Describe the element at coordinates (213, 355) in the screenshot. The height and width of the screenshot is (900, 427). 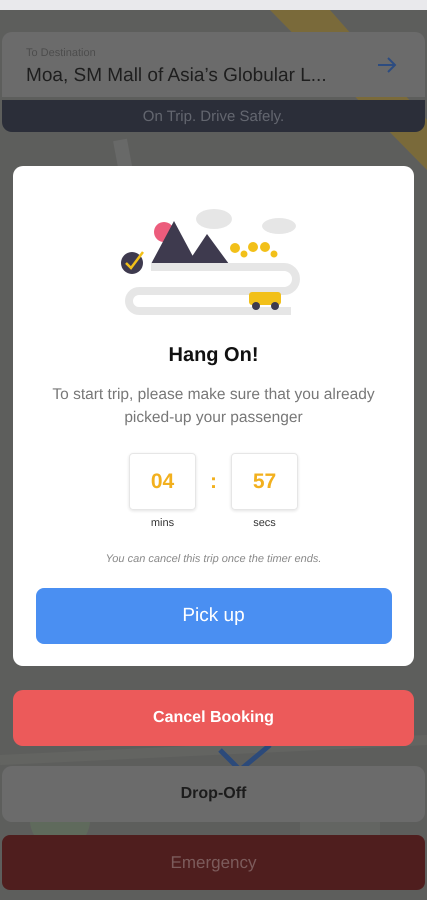
I see `dialog-title: Hang On!` at that location.